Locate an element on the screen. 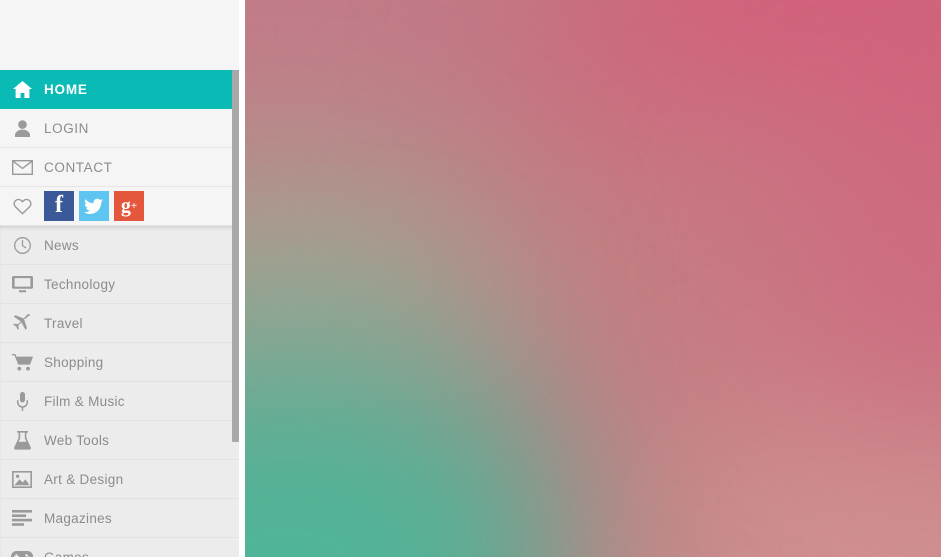  sidebar-item-magazines: Magazines is located at coordinates (119, 518).